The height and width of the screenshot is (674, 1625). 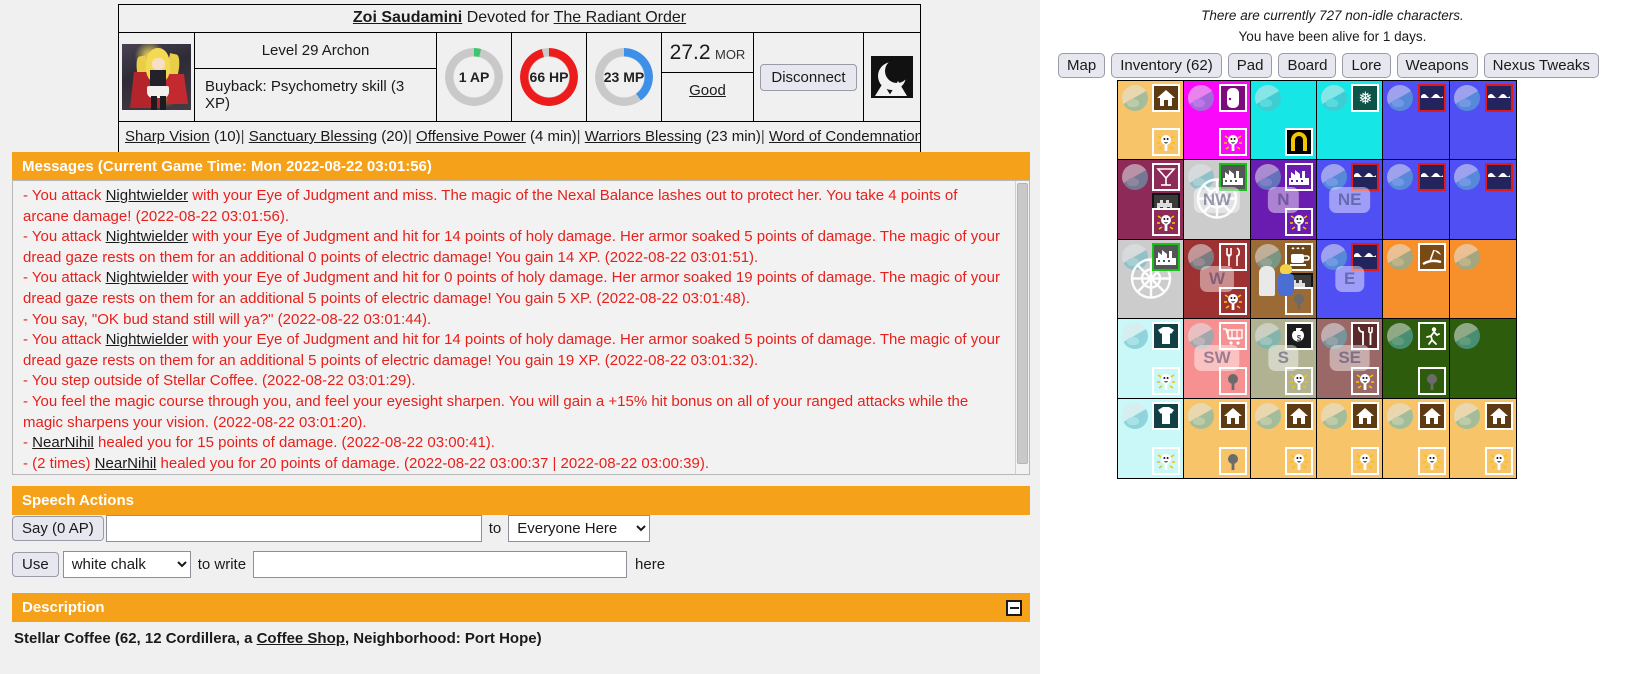 I want to click on nav-button-board: Board, so click(x=1307, y=65).